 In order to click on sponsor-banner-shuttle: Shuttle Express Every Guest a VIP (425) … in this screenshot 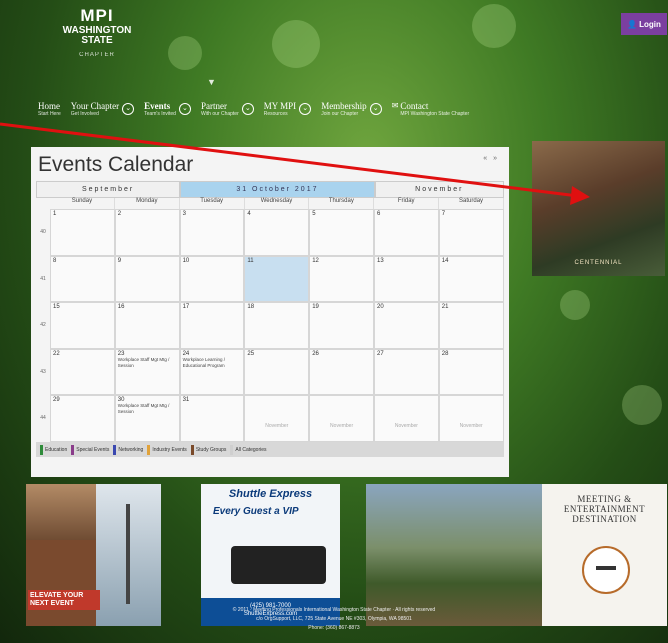, I will do `click(270, 555)`.